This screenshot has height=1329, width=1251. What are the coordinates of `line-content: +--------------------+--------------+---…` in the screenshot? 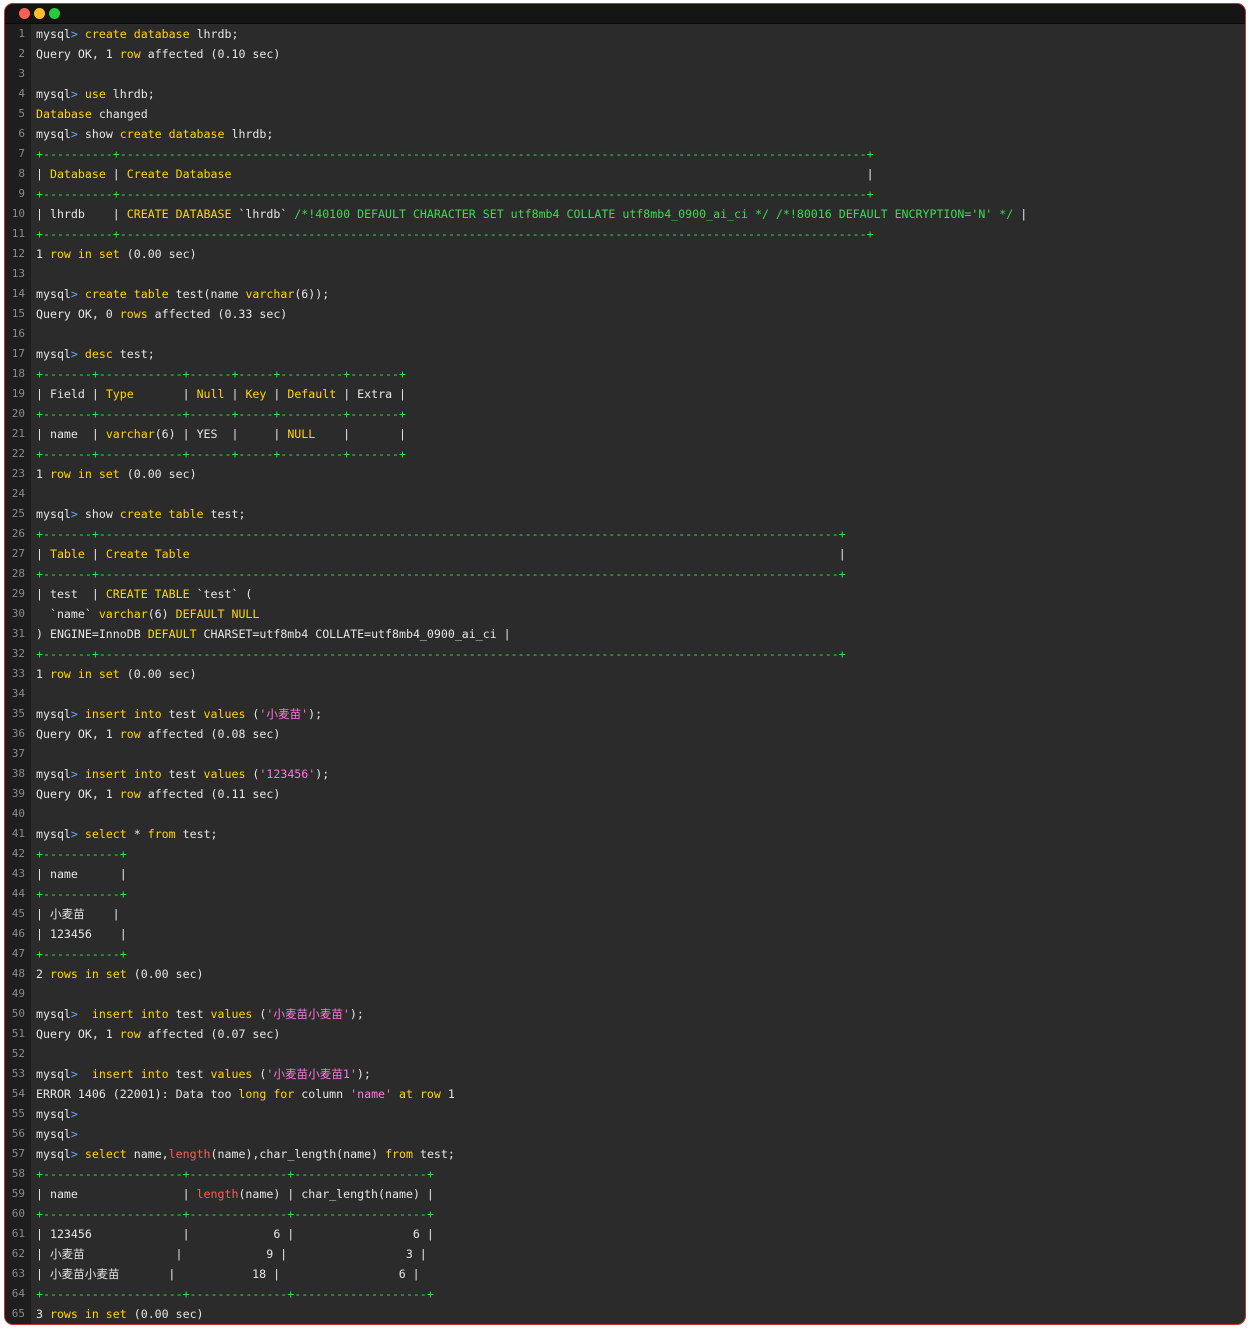 It's located at (235, 1294).